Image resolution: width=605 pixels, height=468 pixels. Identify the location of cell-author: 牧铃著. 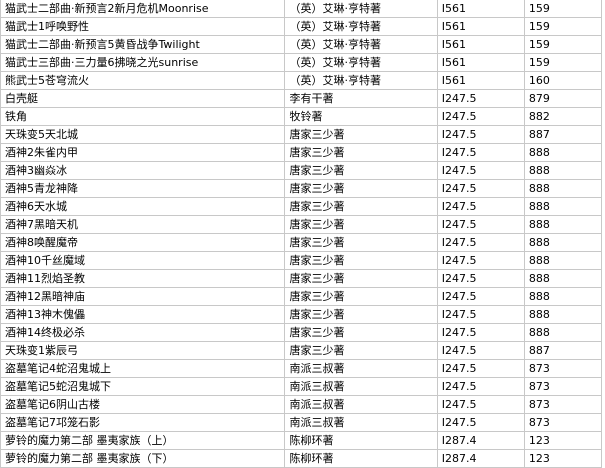
(361, 116).